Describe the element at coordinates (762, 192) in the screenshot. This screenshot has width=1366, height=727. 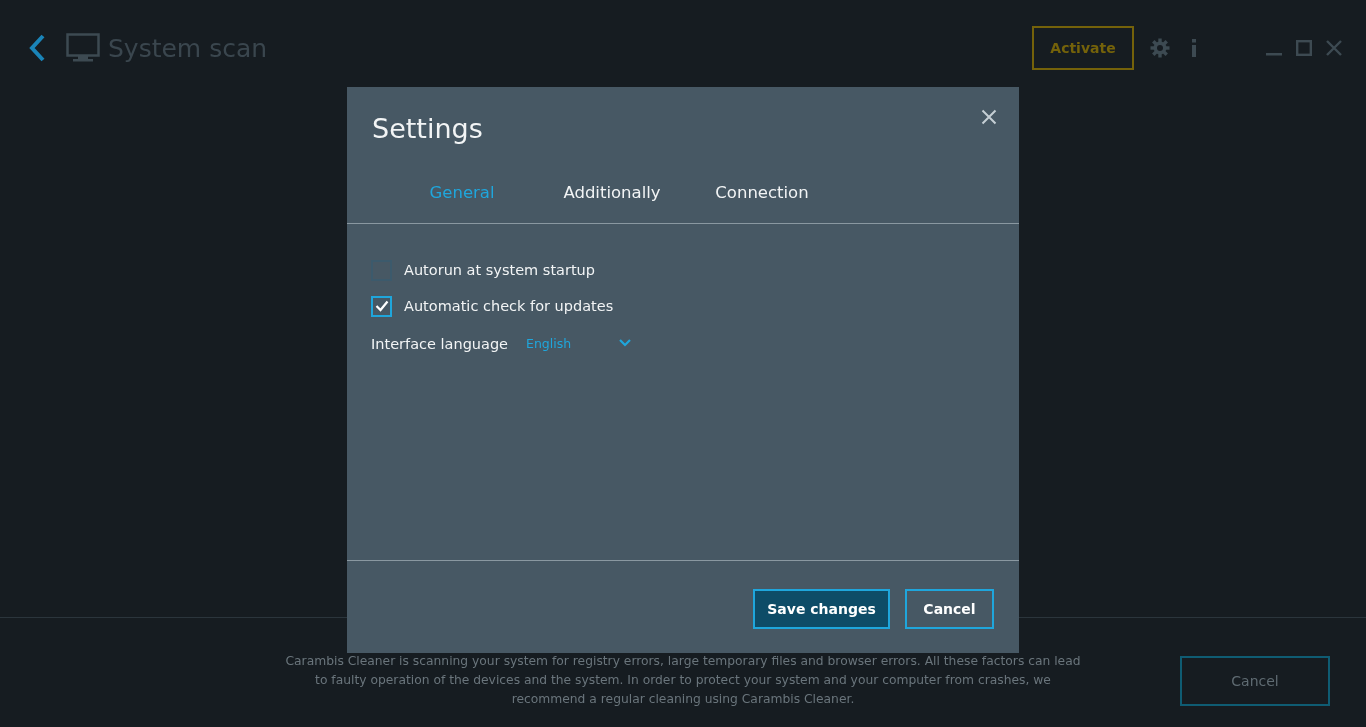
I see `tab: Connection` at that location.